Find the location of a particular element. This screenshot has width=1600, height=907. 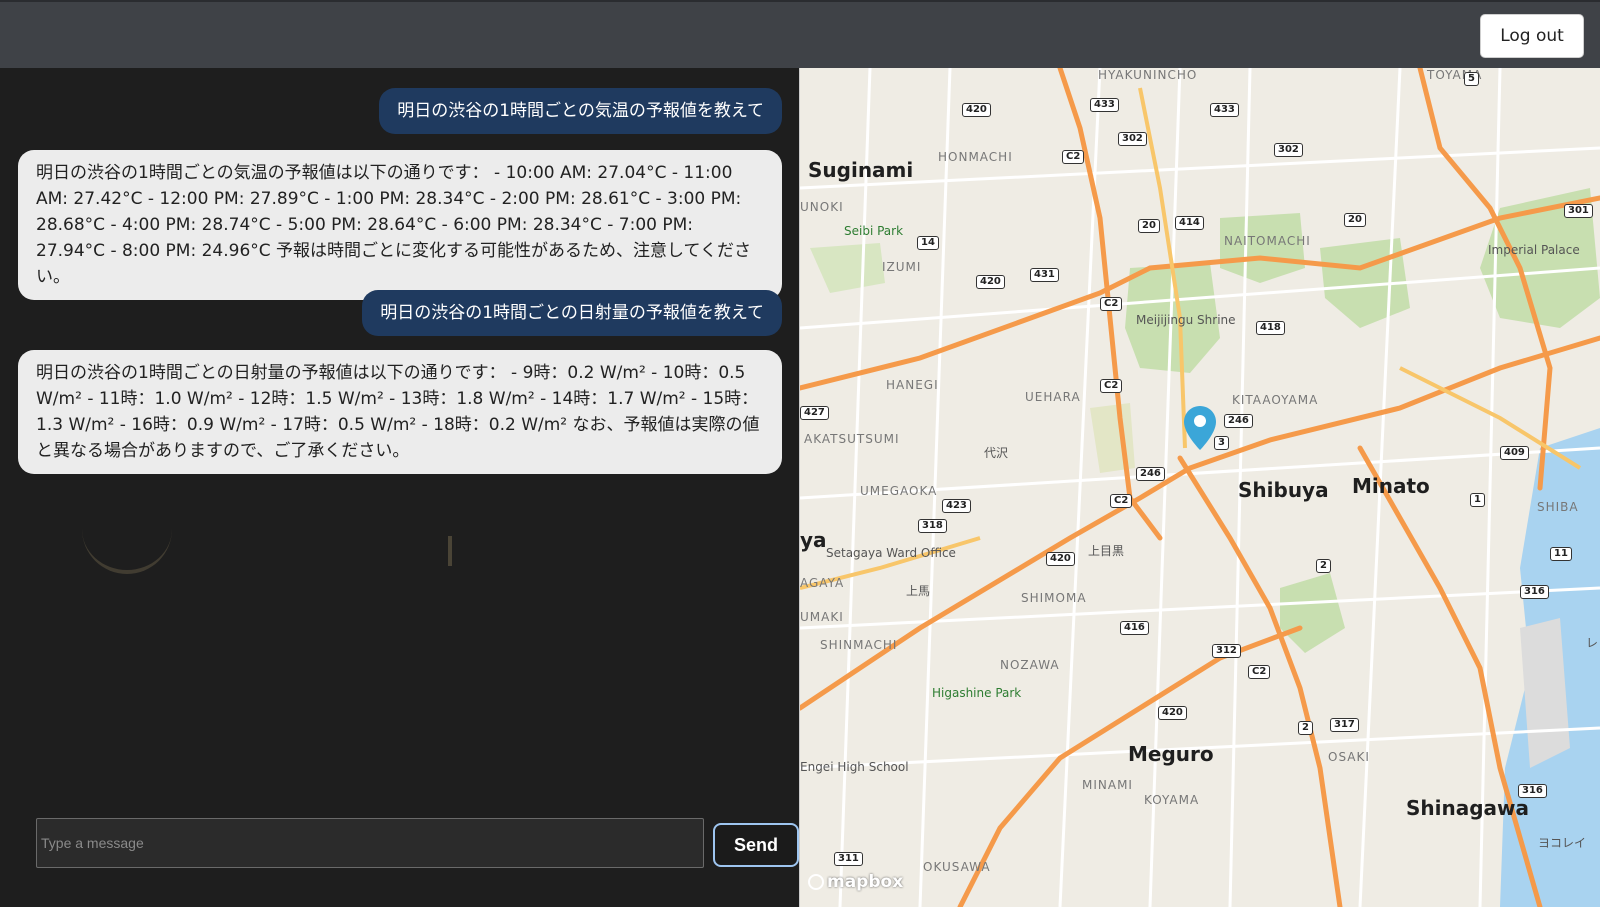

district-label: 代沢 is located at coordinates (996, 453).